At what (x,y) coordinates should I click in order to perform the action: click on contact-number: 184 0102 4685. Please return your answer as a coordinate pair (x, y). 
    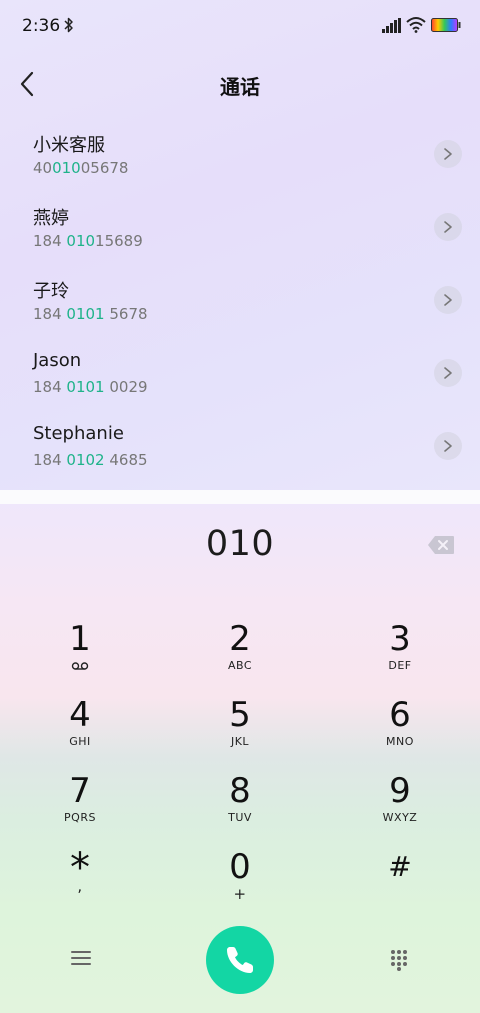
    Looking at the image, I should click on (90, 460).